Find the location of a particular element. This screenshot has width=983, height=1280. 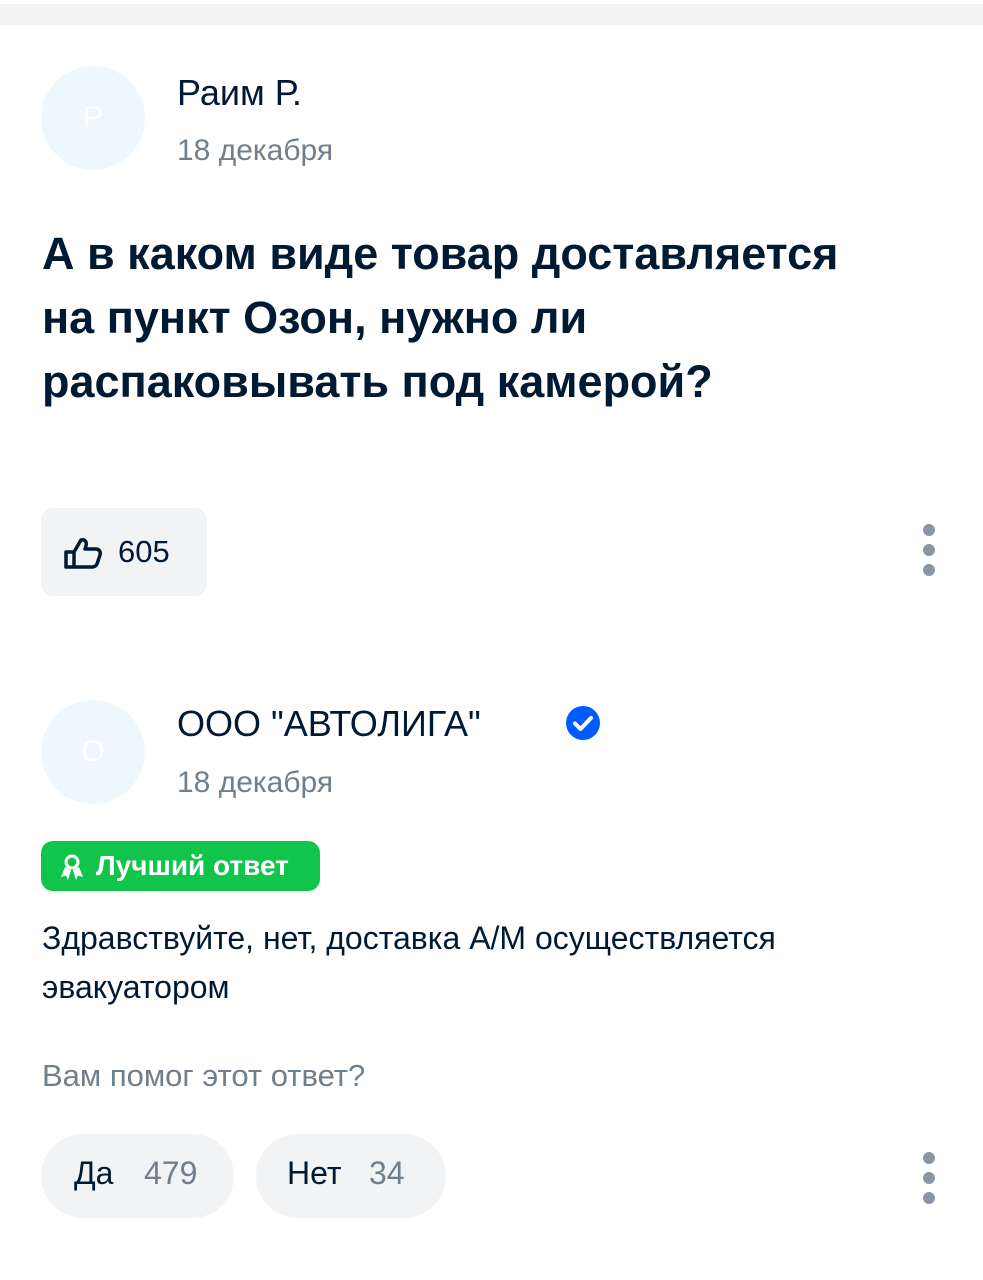

avatar: О is located at coordinates (93, 752).